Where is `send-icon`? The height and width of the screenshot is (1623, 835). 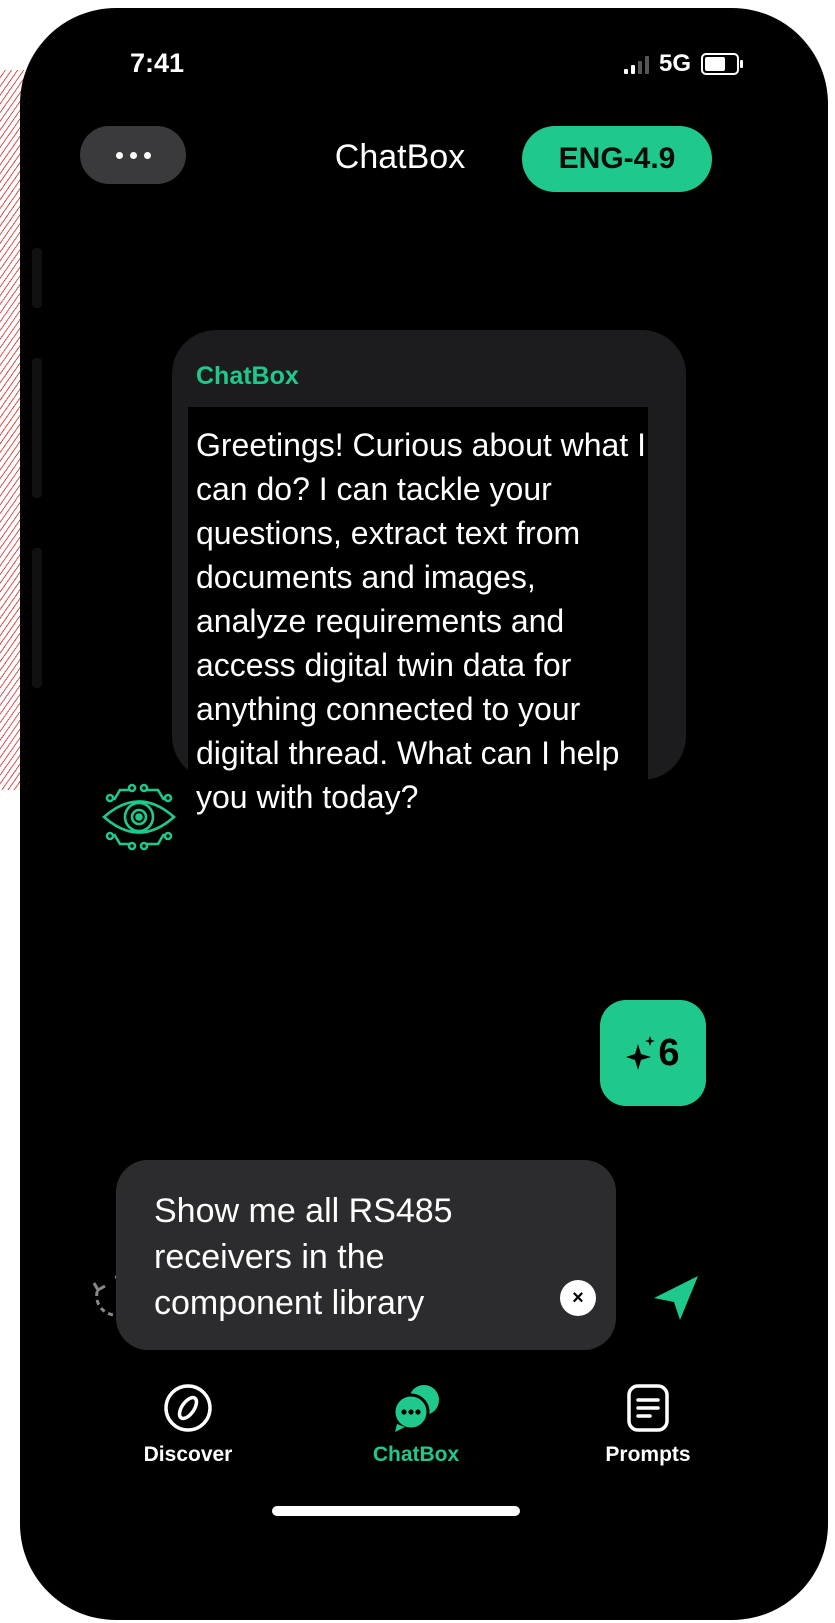 send-icon is located at coordinates (676, 1298).